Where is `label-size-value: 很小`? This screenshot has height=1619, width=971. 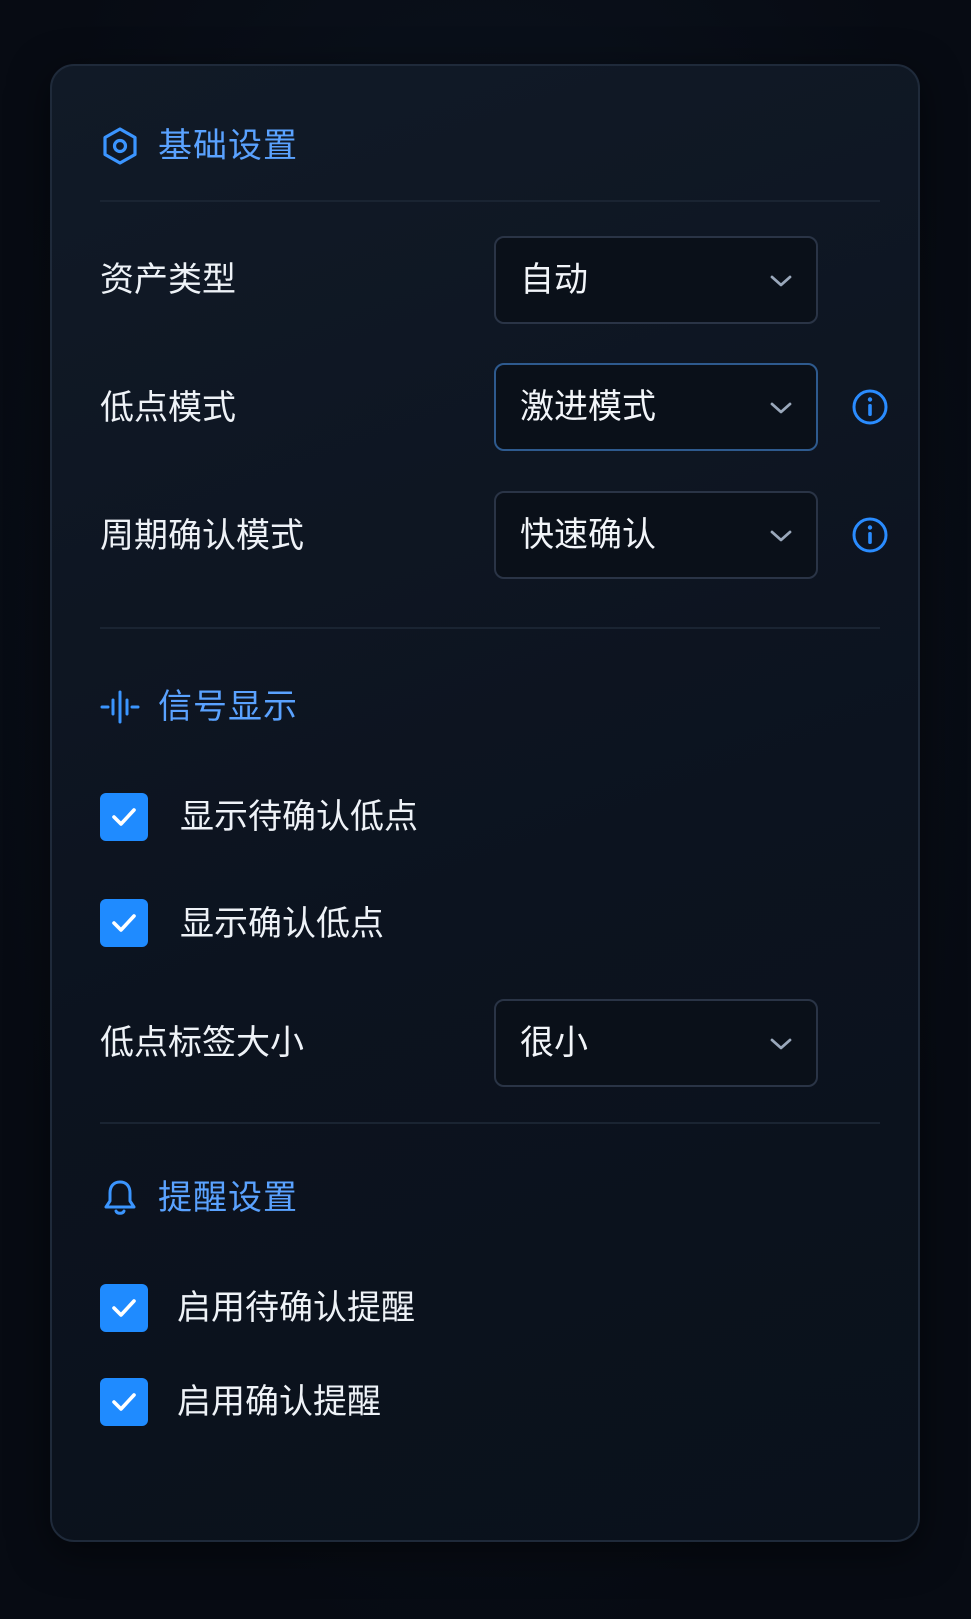 label-size-value: 很小 is located at coordinates (554, 1043).